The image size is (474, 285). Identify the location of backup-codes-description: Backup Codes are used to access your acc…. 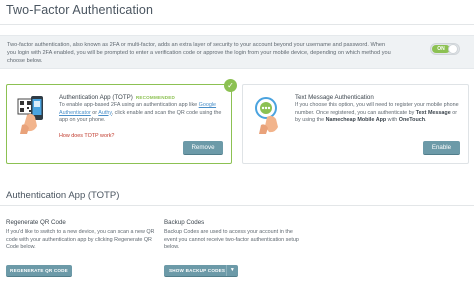
(231, 240).